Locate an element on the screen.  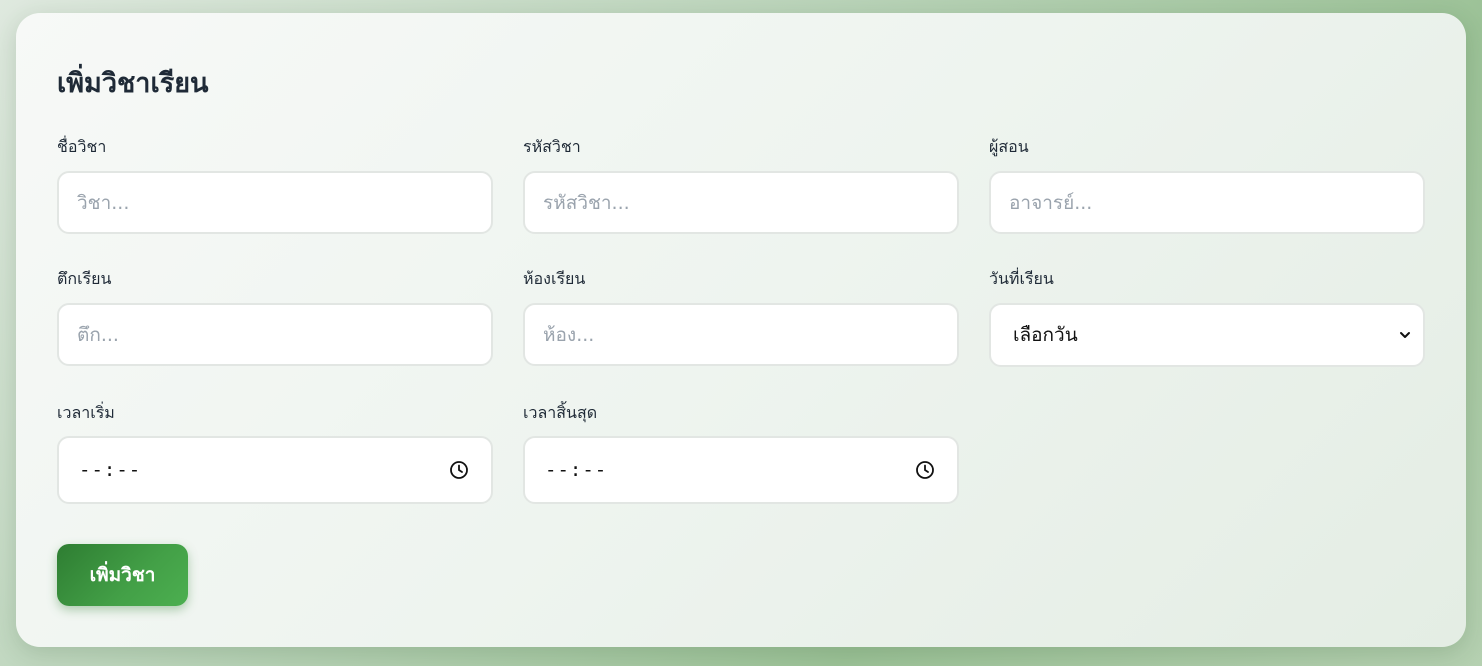
subject-name-input is located at coordinates (275, 202).